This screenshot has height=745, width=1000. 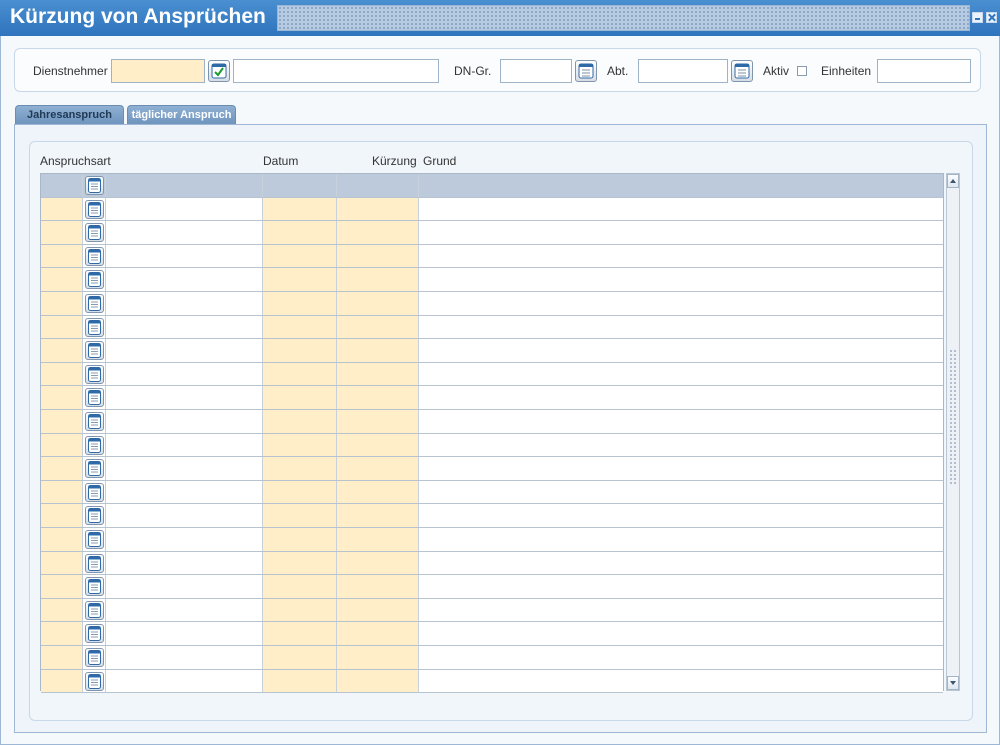 I want to click on scroll-up-button, so click(x=953, y=181).